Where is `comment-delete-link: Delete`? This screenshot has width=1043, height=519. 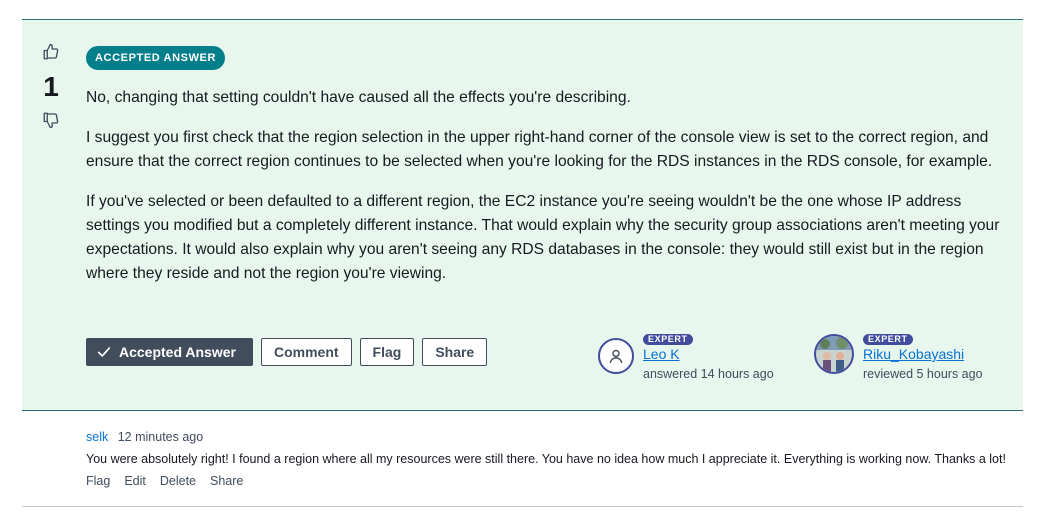
comment-delete-link: Delete is located at coordinates (178, 481).